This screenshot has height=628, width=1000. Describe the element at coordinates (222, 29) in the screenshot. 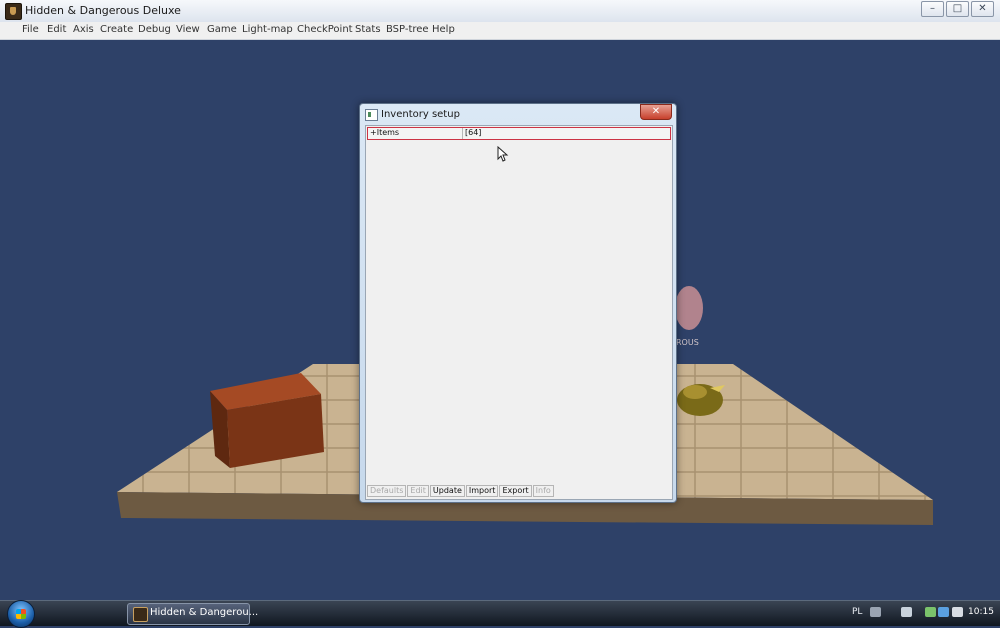

I see `menu-game: Game` at that location.